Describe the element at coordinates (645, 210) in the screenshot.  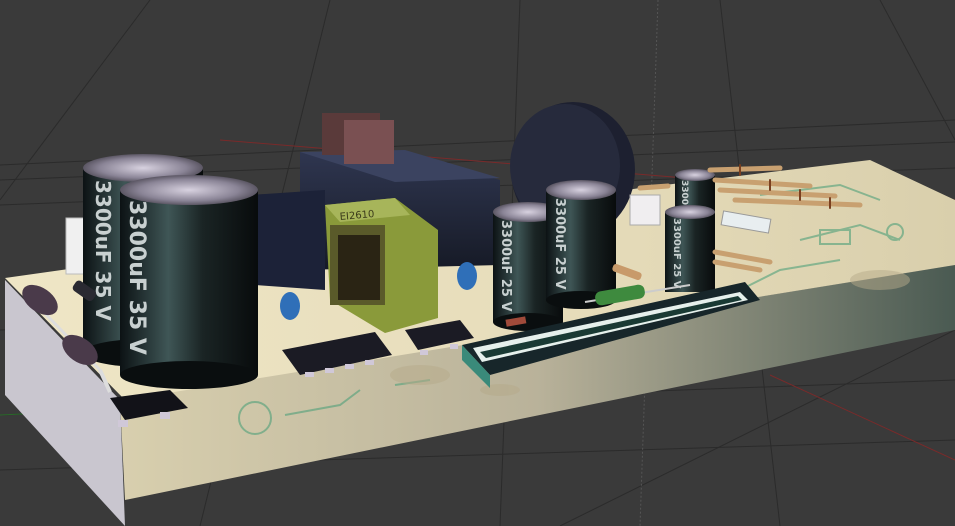
I see `small-white-part` at that location.